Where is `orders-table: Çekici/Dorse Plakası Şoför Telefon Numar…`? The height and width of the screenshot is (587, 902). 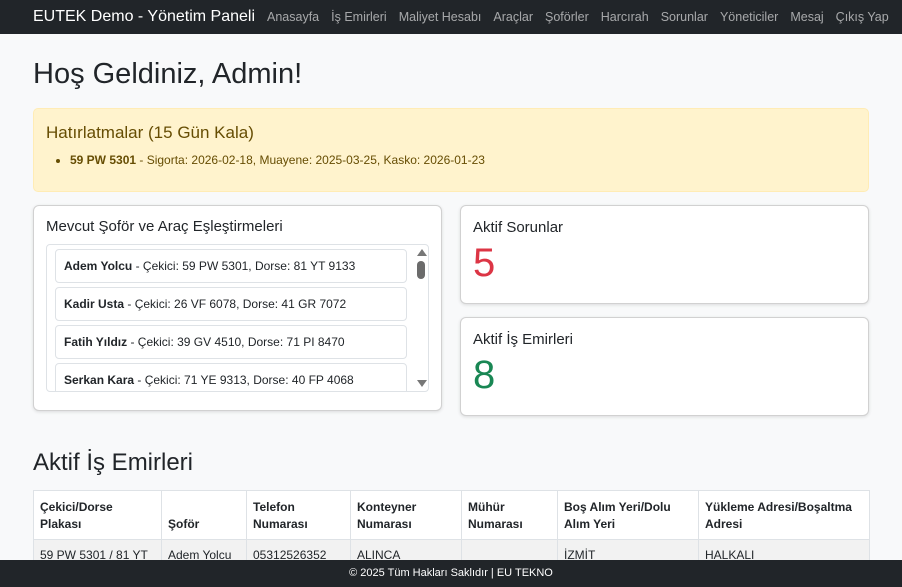 orders-table: Çekici/Dorse Plakası Şoför Telefon Numar… is located at coordinates (451, 530).